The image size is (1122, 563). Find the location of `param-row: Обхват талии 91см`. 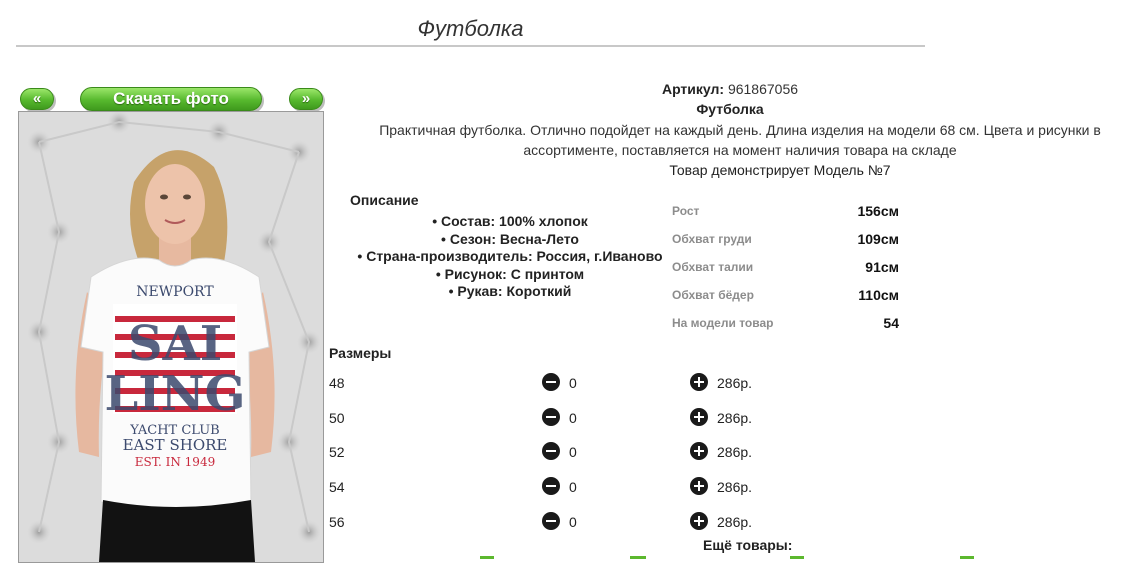

param-row: Обхват талии 91см is located at coordinates (787, 273).